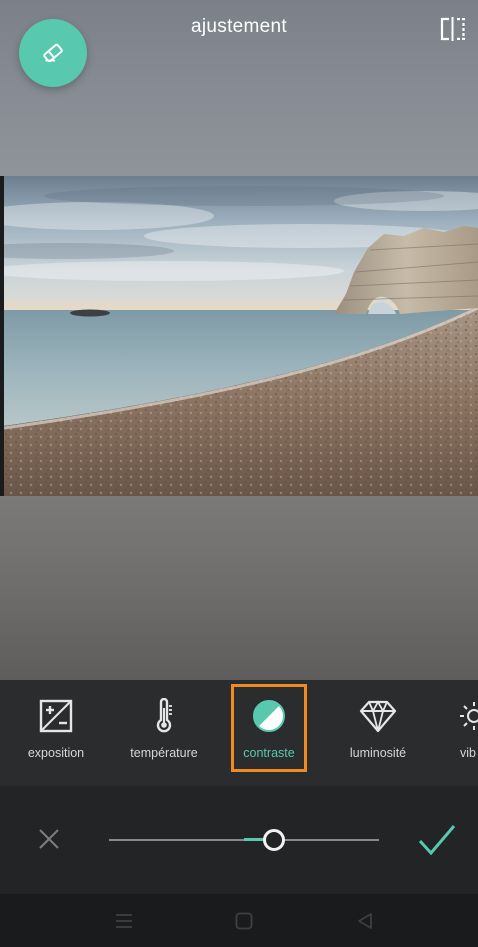 The width and height of the screenshot is (478, 947). I want to click on thermometer-icon, so click(164, 716).